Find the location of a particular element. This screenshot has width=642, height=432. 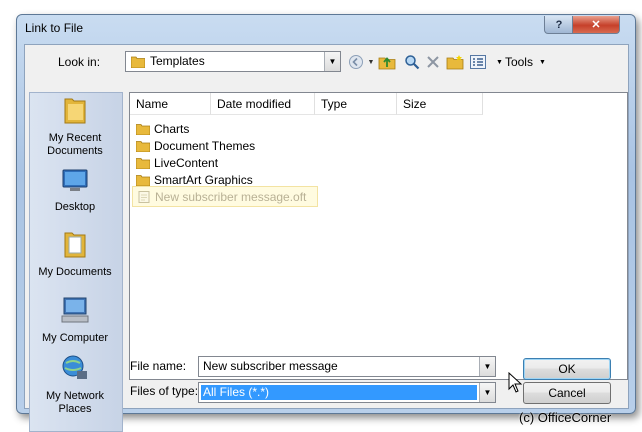

watermark: (c) OfficeCorner is located at coordinates (565, 417).